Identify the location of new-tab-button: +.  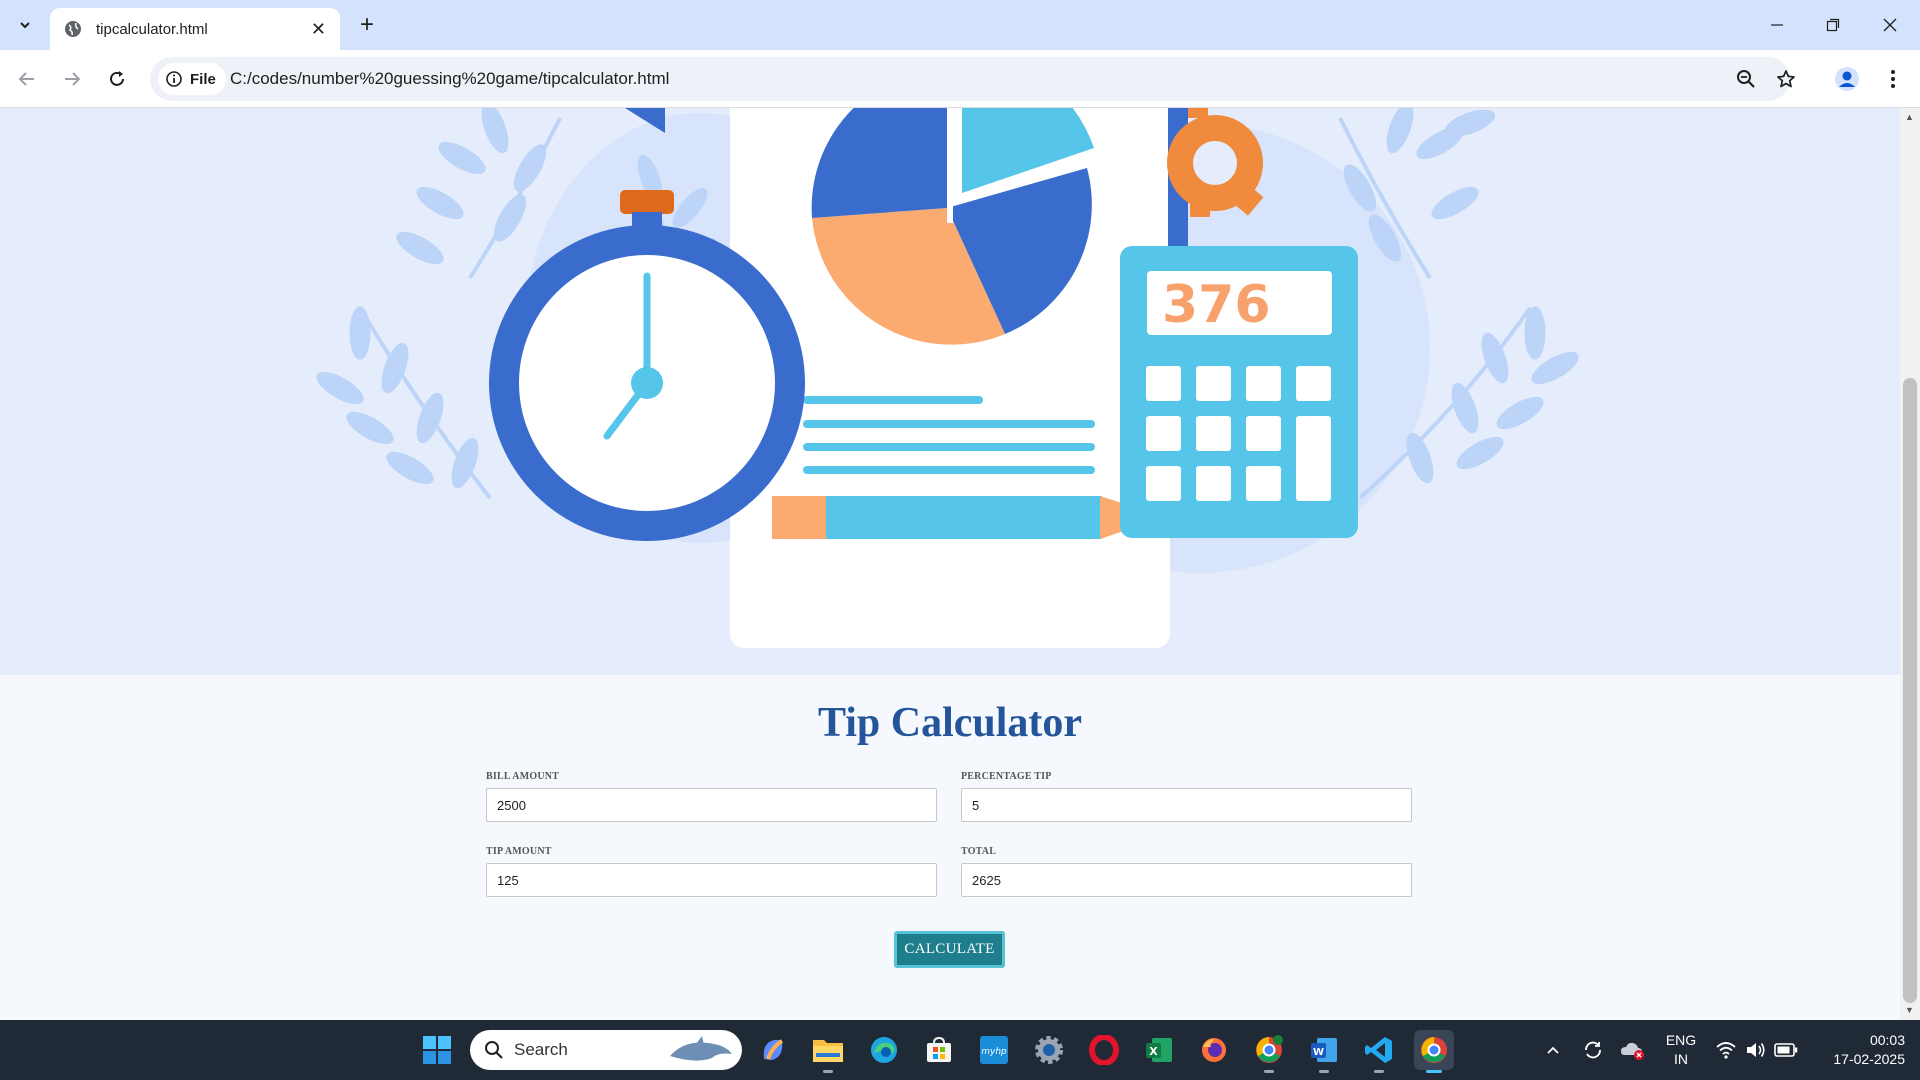
(367, 25).